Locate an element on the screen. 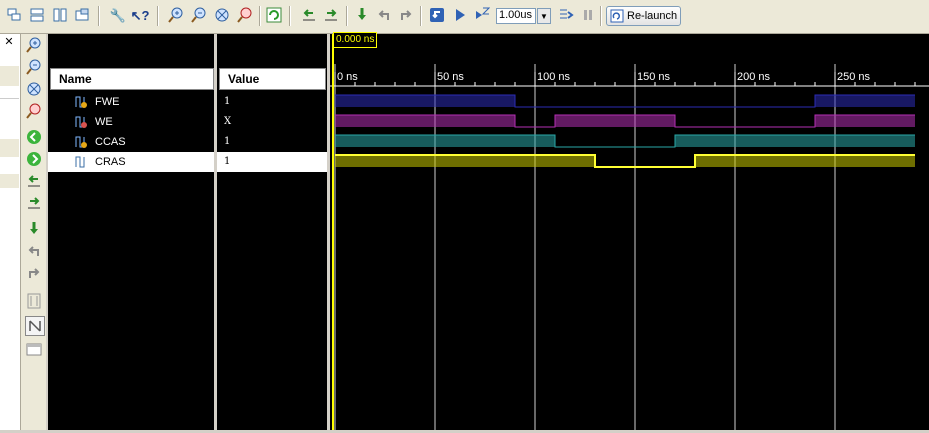 This screenshot has height=433, width=929. signal-name: CCAS is located at coordinates (110, 142).